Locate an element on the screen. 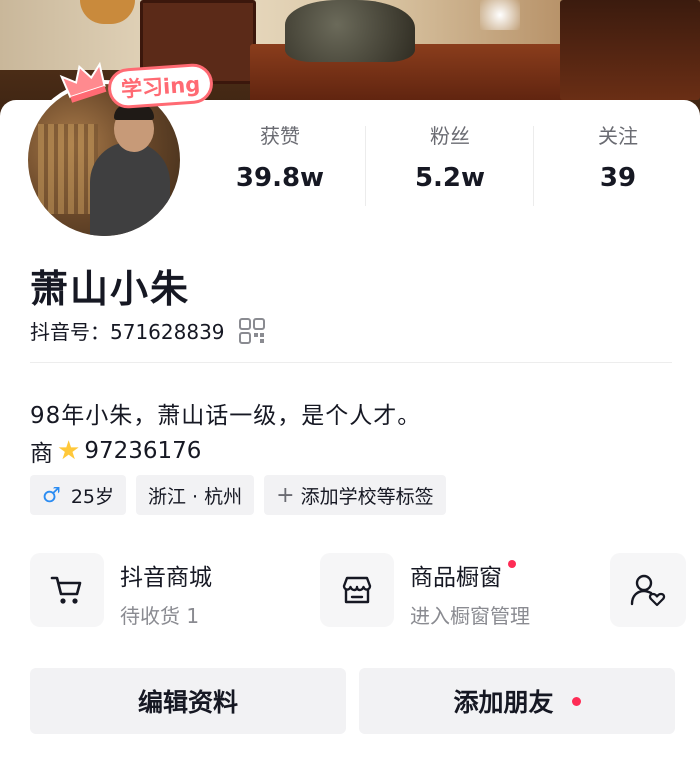 Image resolution: width=700 pixels, height=773 pixels. edit-profile-label: 编辑资料 is located at coordinates (187, 702).